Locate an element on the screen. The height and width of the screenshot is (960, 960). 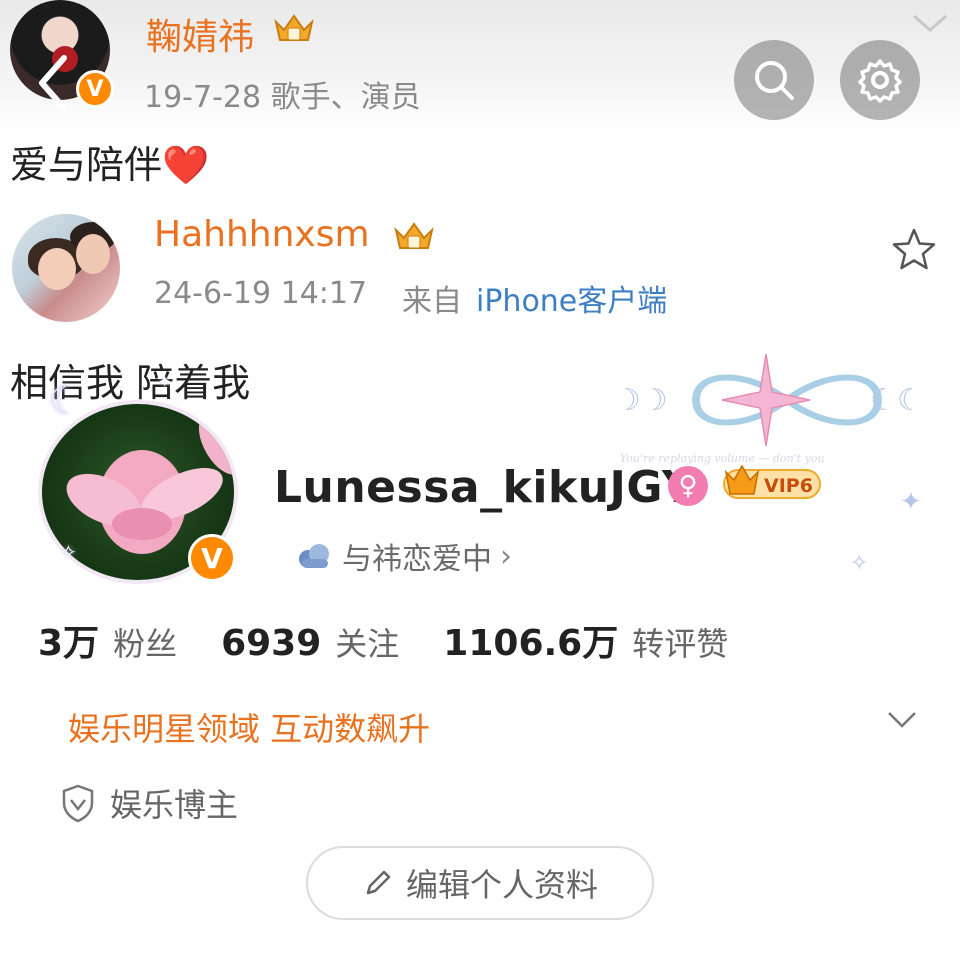
post2-source-prefix: 来自 is located at coordinates (432, 301).